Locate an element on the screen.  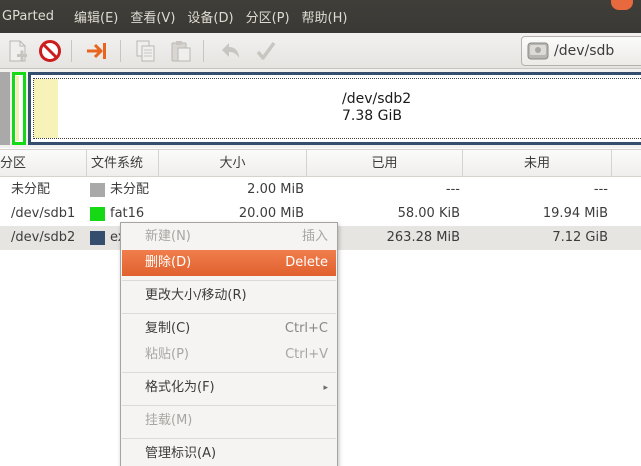
copy-icon is located at coordinates (145, 51).